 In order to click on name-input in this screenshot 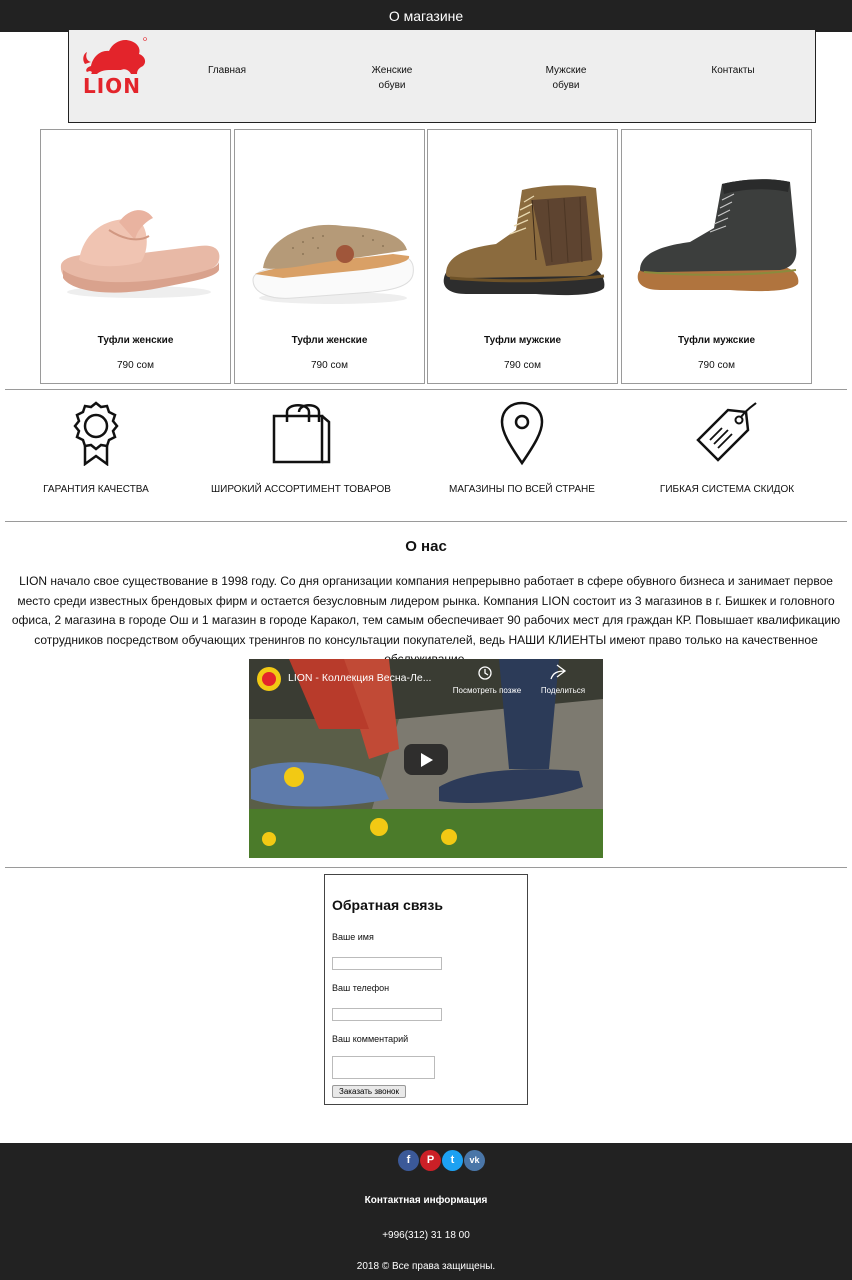, I will do `click(387, 963)`.